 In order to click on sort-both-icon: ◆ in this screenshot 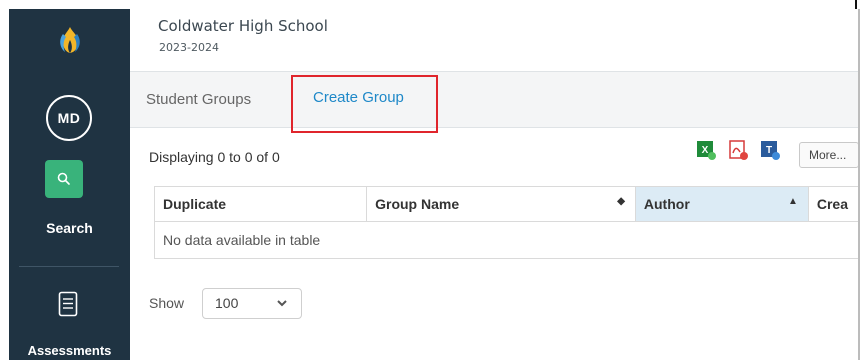, I will do `click(621, 201)`.